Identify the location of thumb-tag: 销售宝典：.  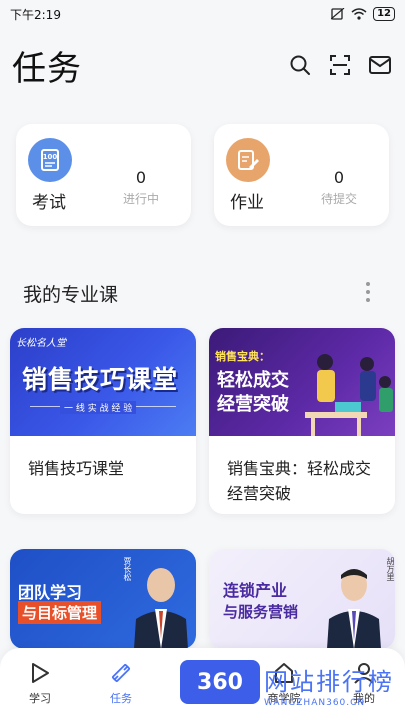
(242, 356).